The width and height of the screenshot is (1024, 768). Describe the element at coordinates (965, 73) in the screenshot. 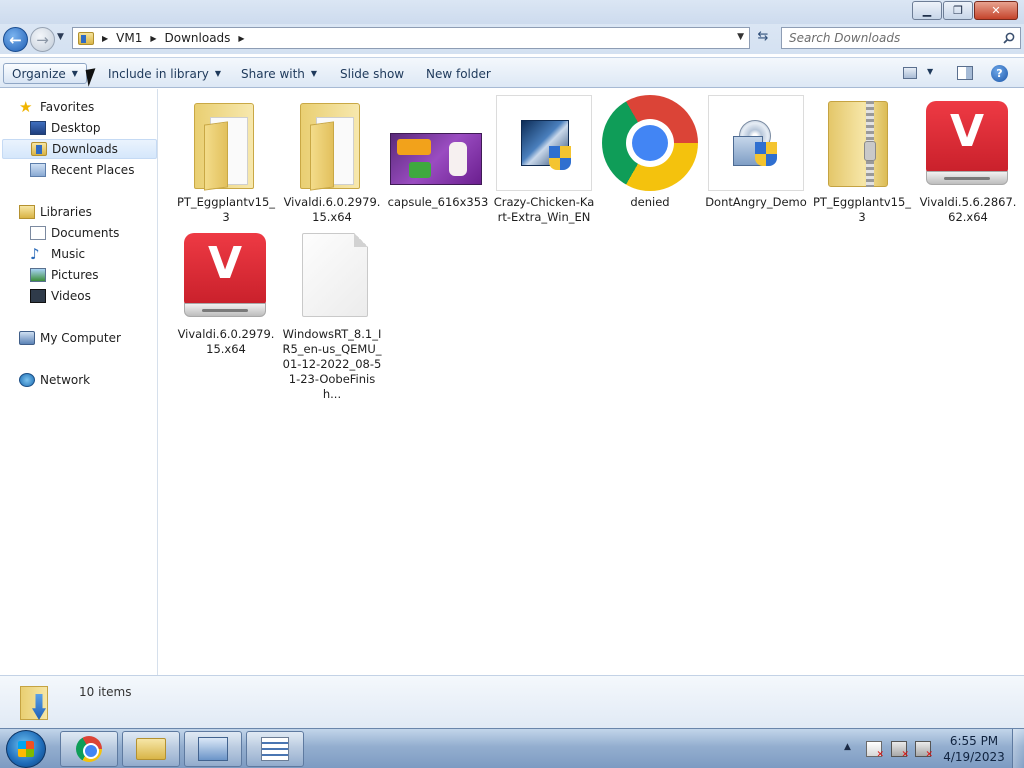

I see `preview-pane-icon` at that location.